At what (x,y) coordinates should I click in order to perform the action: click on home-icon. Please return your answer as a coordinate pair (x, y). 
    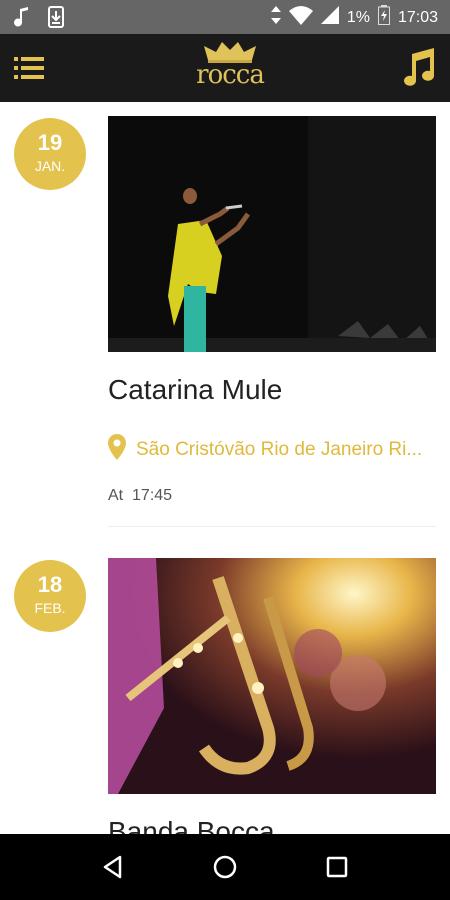
    Looking at the image, I should click on (225, 867).